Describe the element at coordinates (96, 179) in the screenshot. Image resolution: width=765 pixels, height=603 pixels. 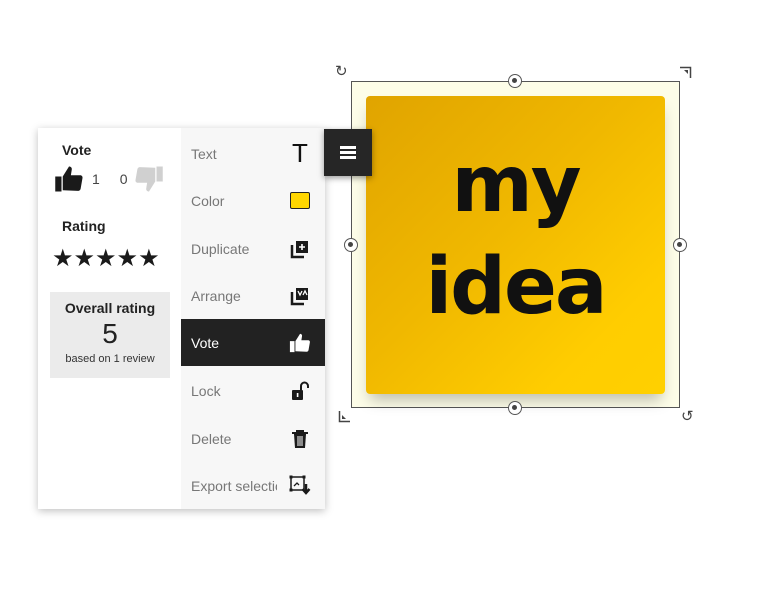
I see `upvote-count: 1` at that location.